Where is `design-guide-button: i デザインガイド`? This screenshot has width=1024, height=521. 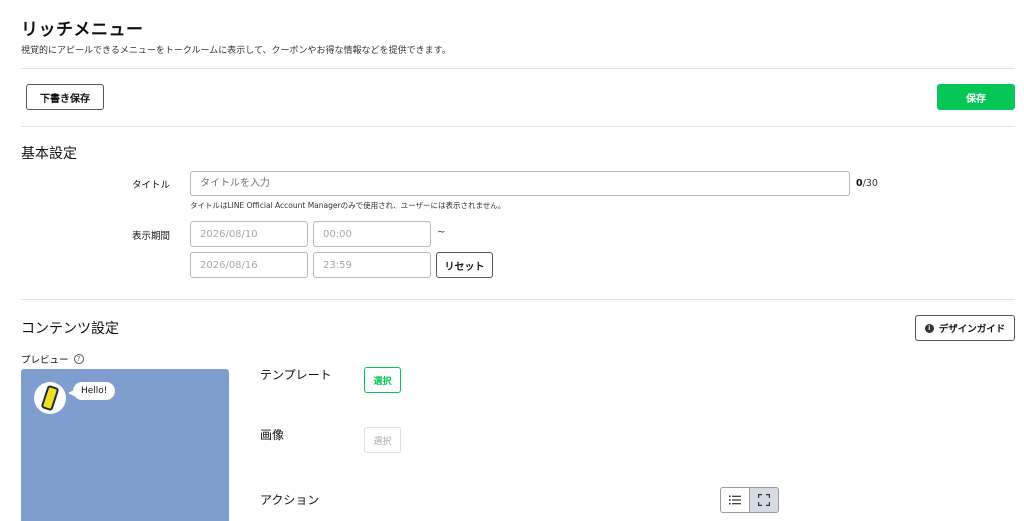
design-guide-button: i デザインガイド is located at coordinates (965, 328).